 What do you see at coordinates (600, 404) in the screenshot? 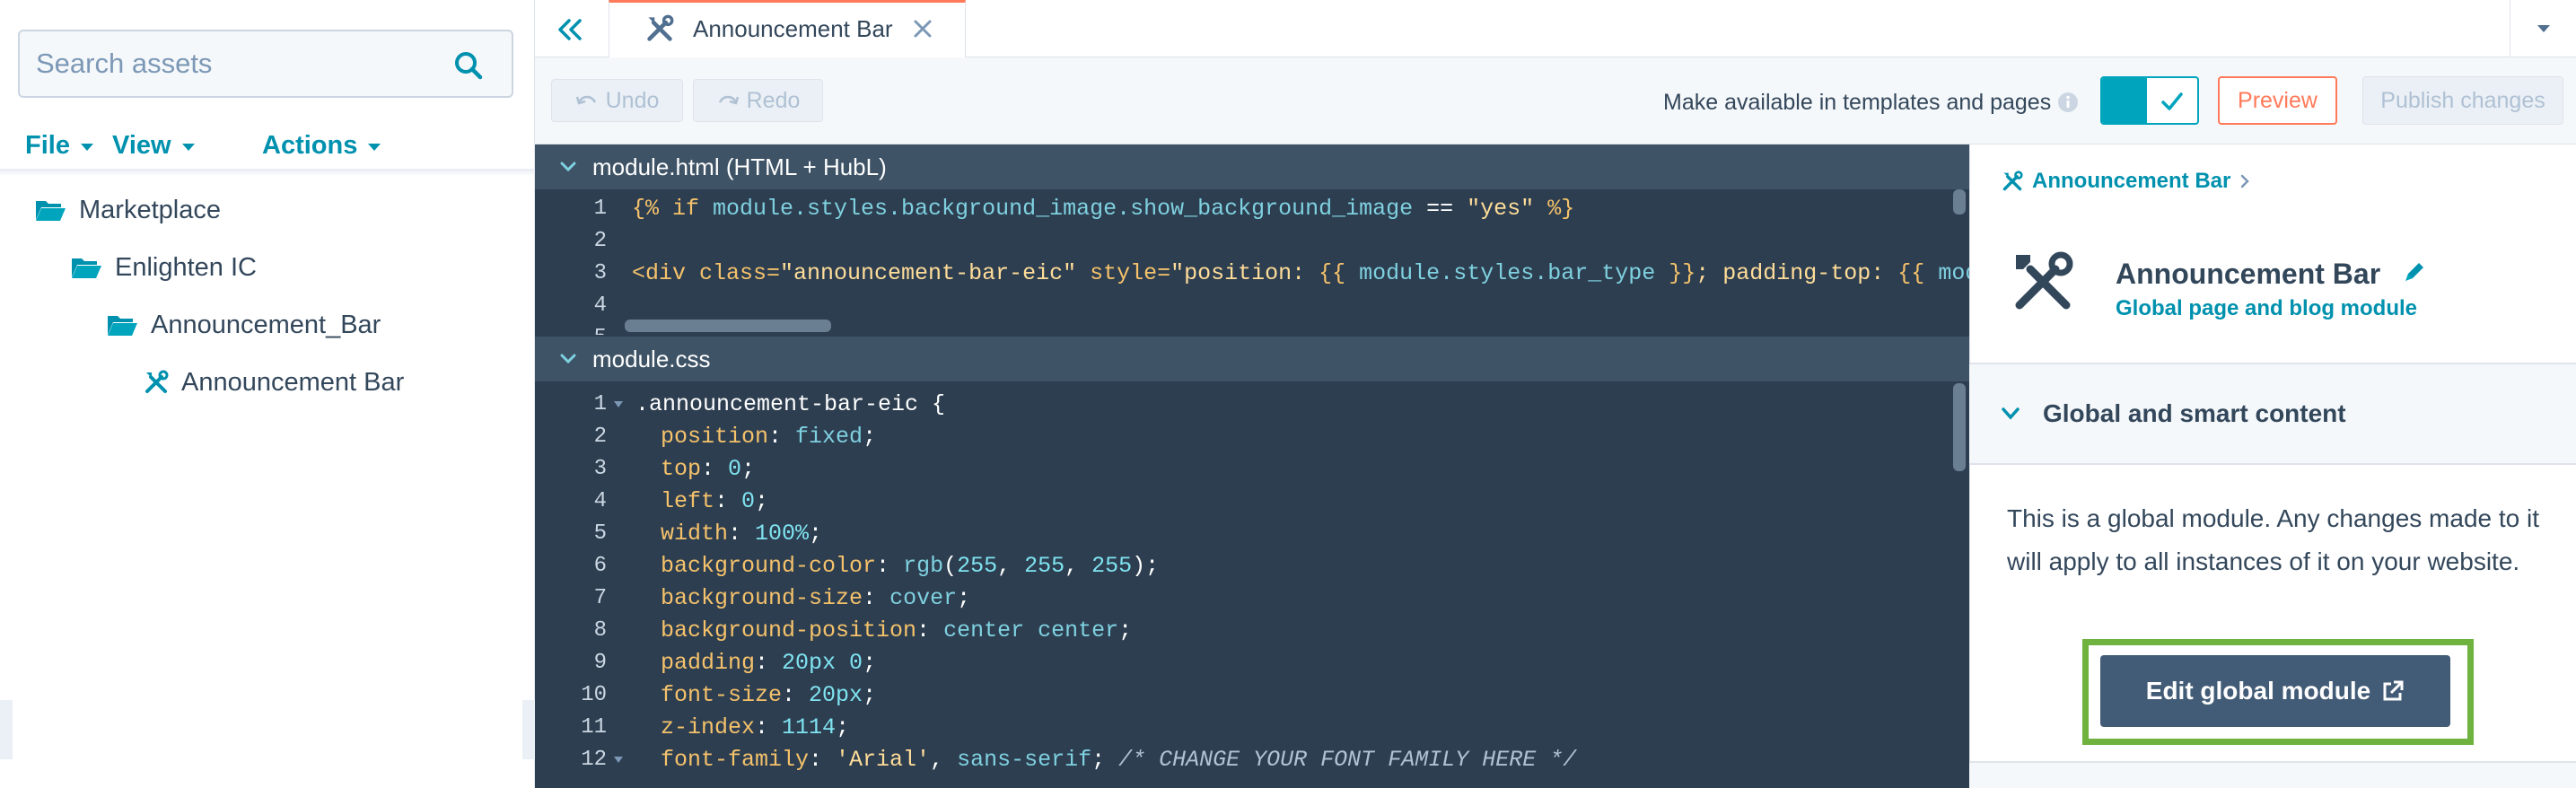
I see `line-number: 1` at bounding box center [600, 404].